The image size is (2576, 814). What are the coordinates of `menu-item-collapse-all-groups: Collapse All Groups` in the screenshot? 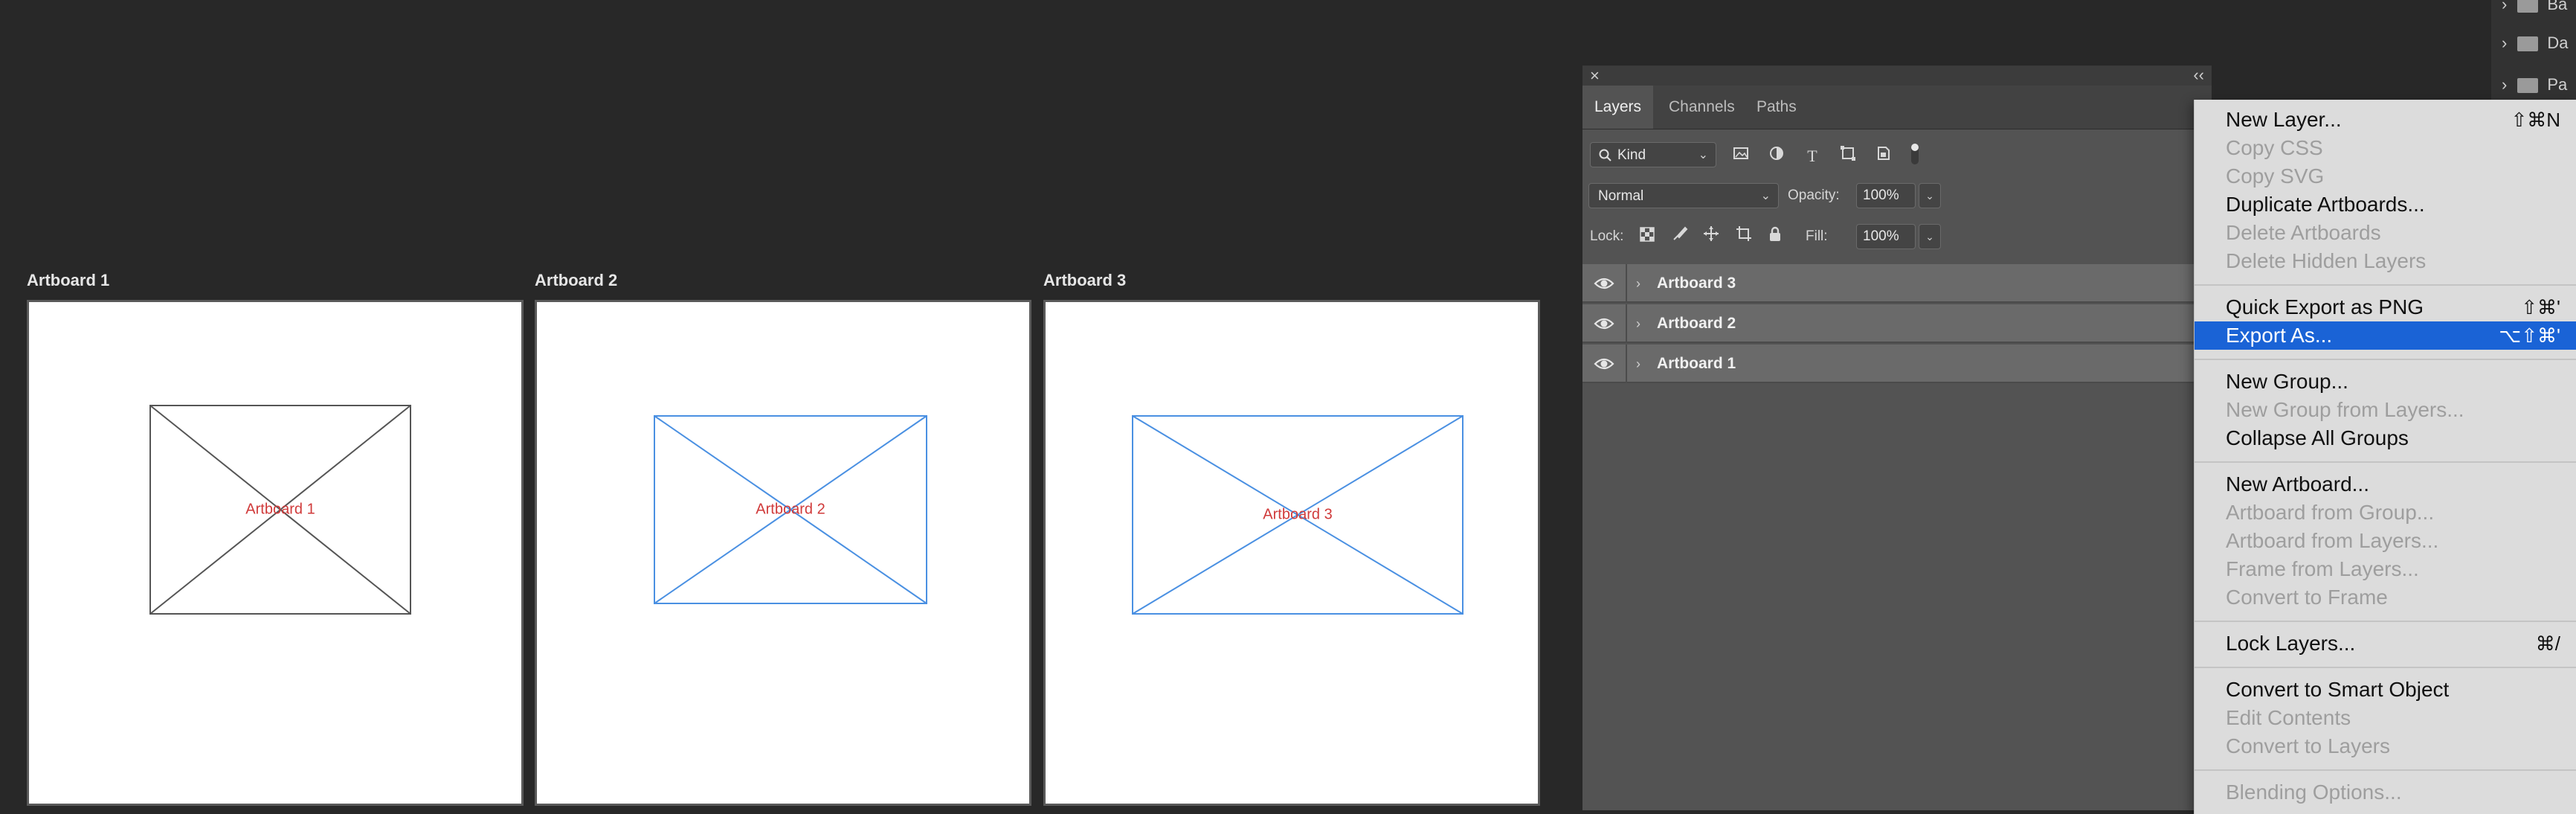 It's located at (2385, 438).